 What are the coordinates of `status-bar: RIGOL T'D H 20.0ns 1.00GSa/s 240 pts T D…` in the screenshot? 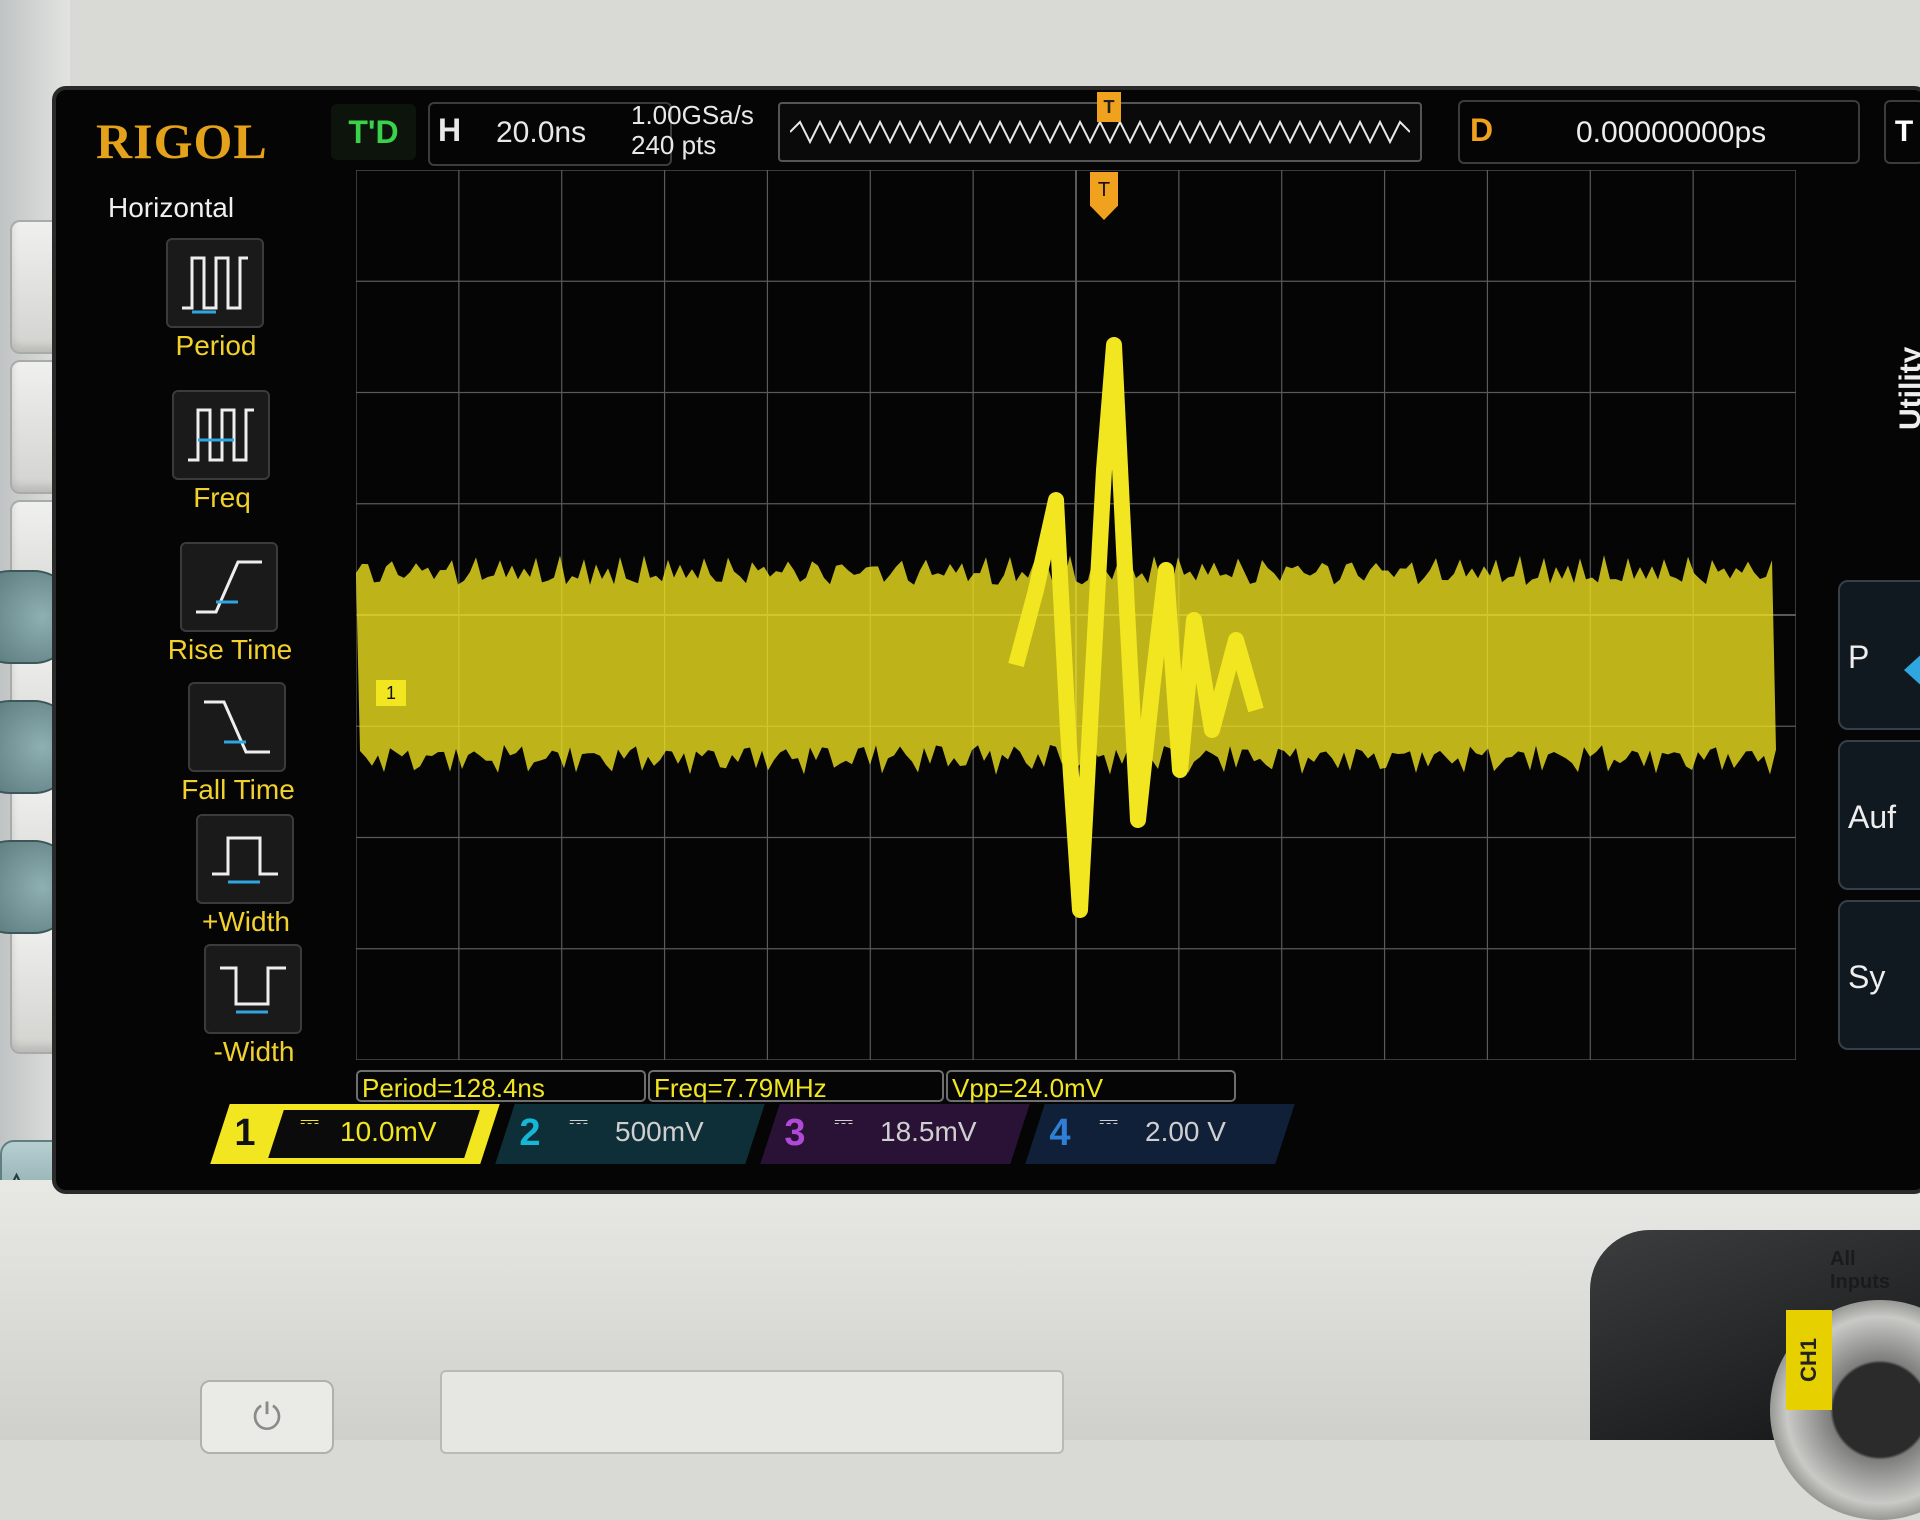 It's located at (988, 130).